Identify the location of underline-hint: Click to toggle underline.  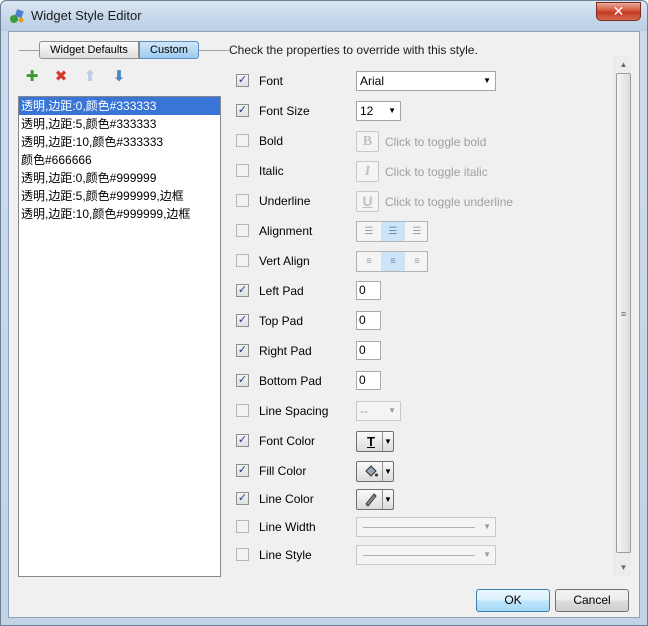
(449, 202).